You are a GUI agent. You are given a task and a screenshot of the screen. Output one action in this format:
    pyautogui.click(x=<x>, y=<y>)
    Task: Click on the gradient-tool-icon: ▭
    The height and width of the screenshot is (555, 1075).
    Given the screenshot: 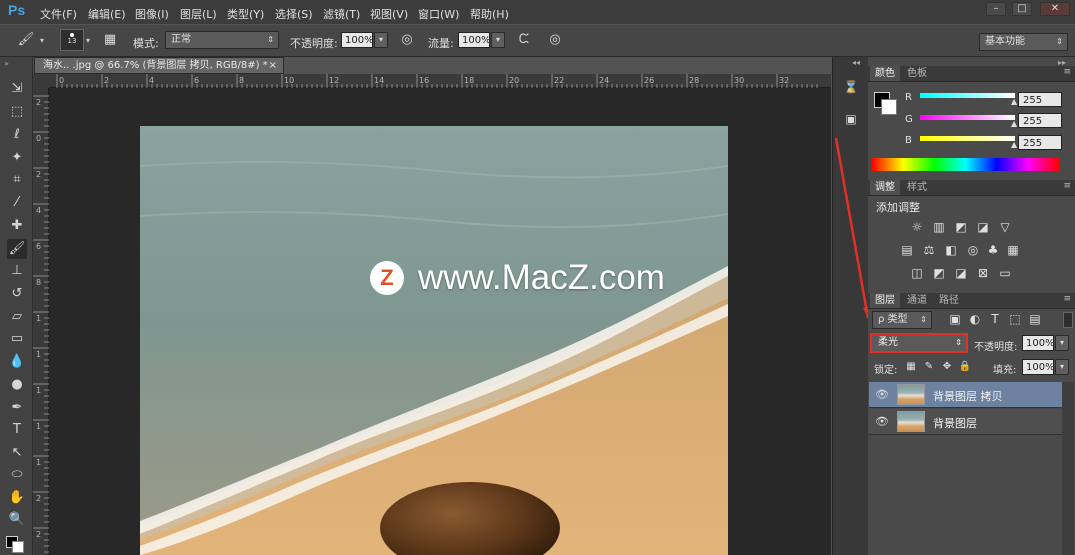 What is the action you would take?
    pyautogui.click(x=17, y=339)
    